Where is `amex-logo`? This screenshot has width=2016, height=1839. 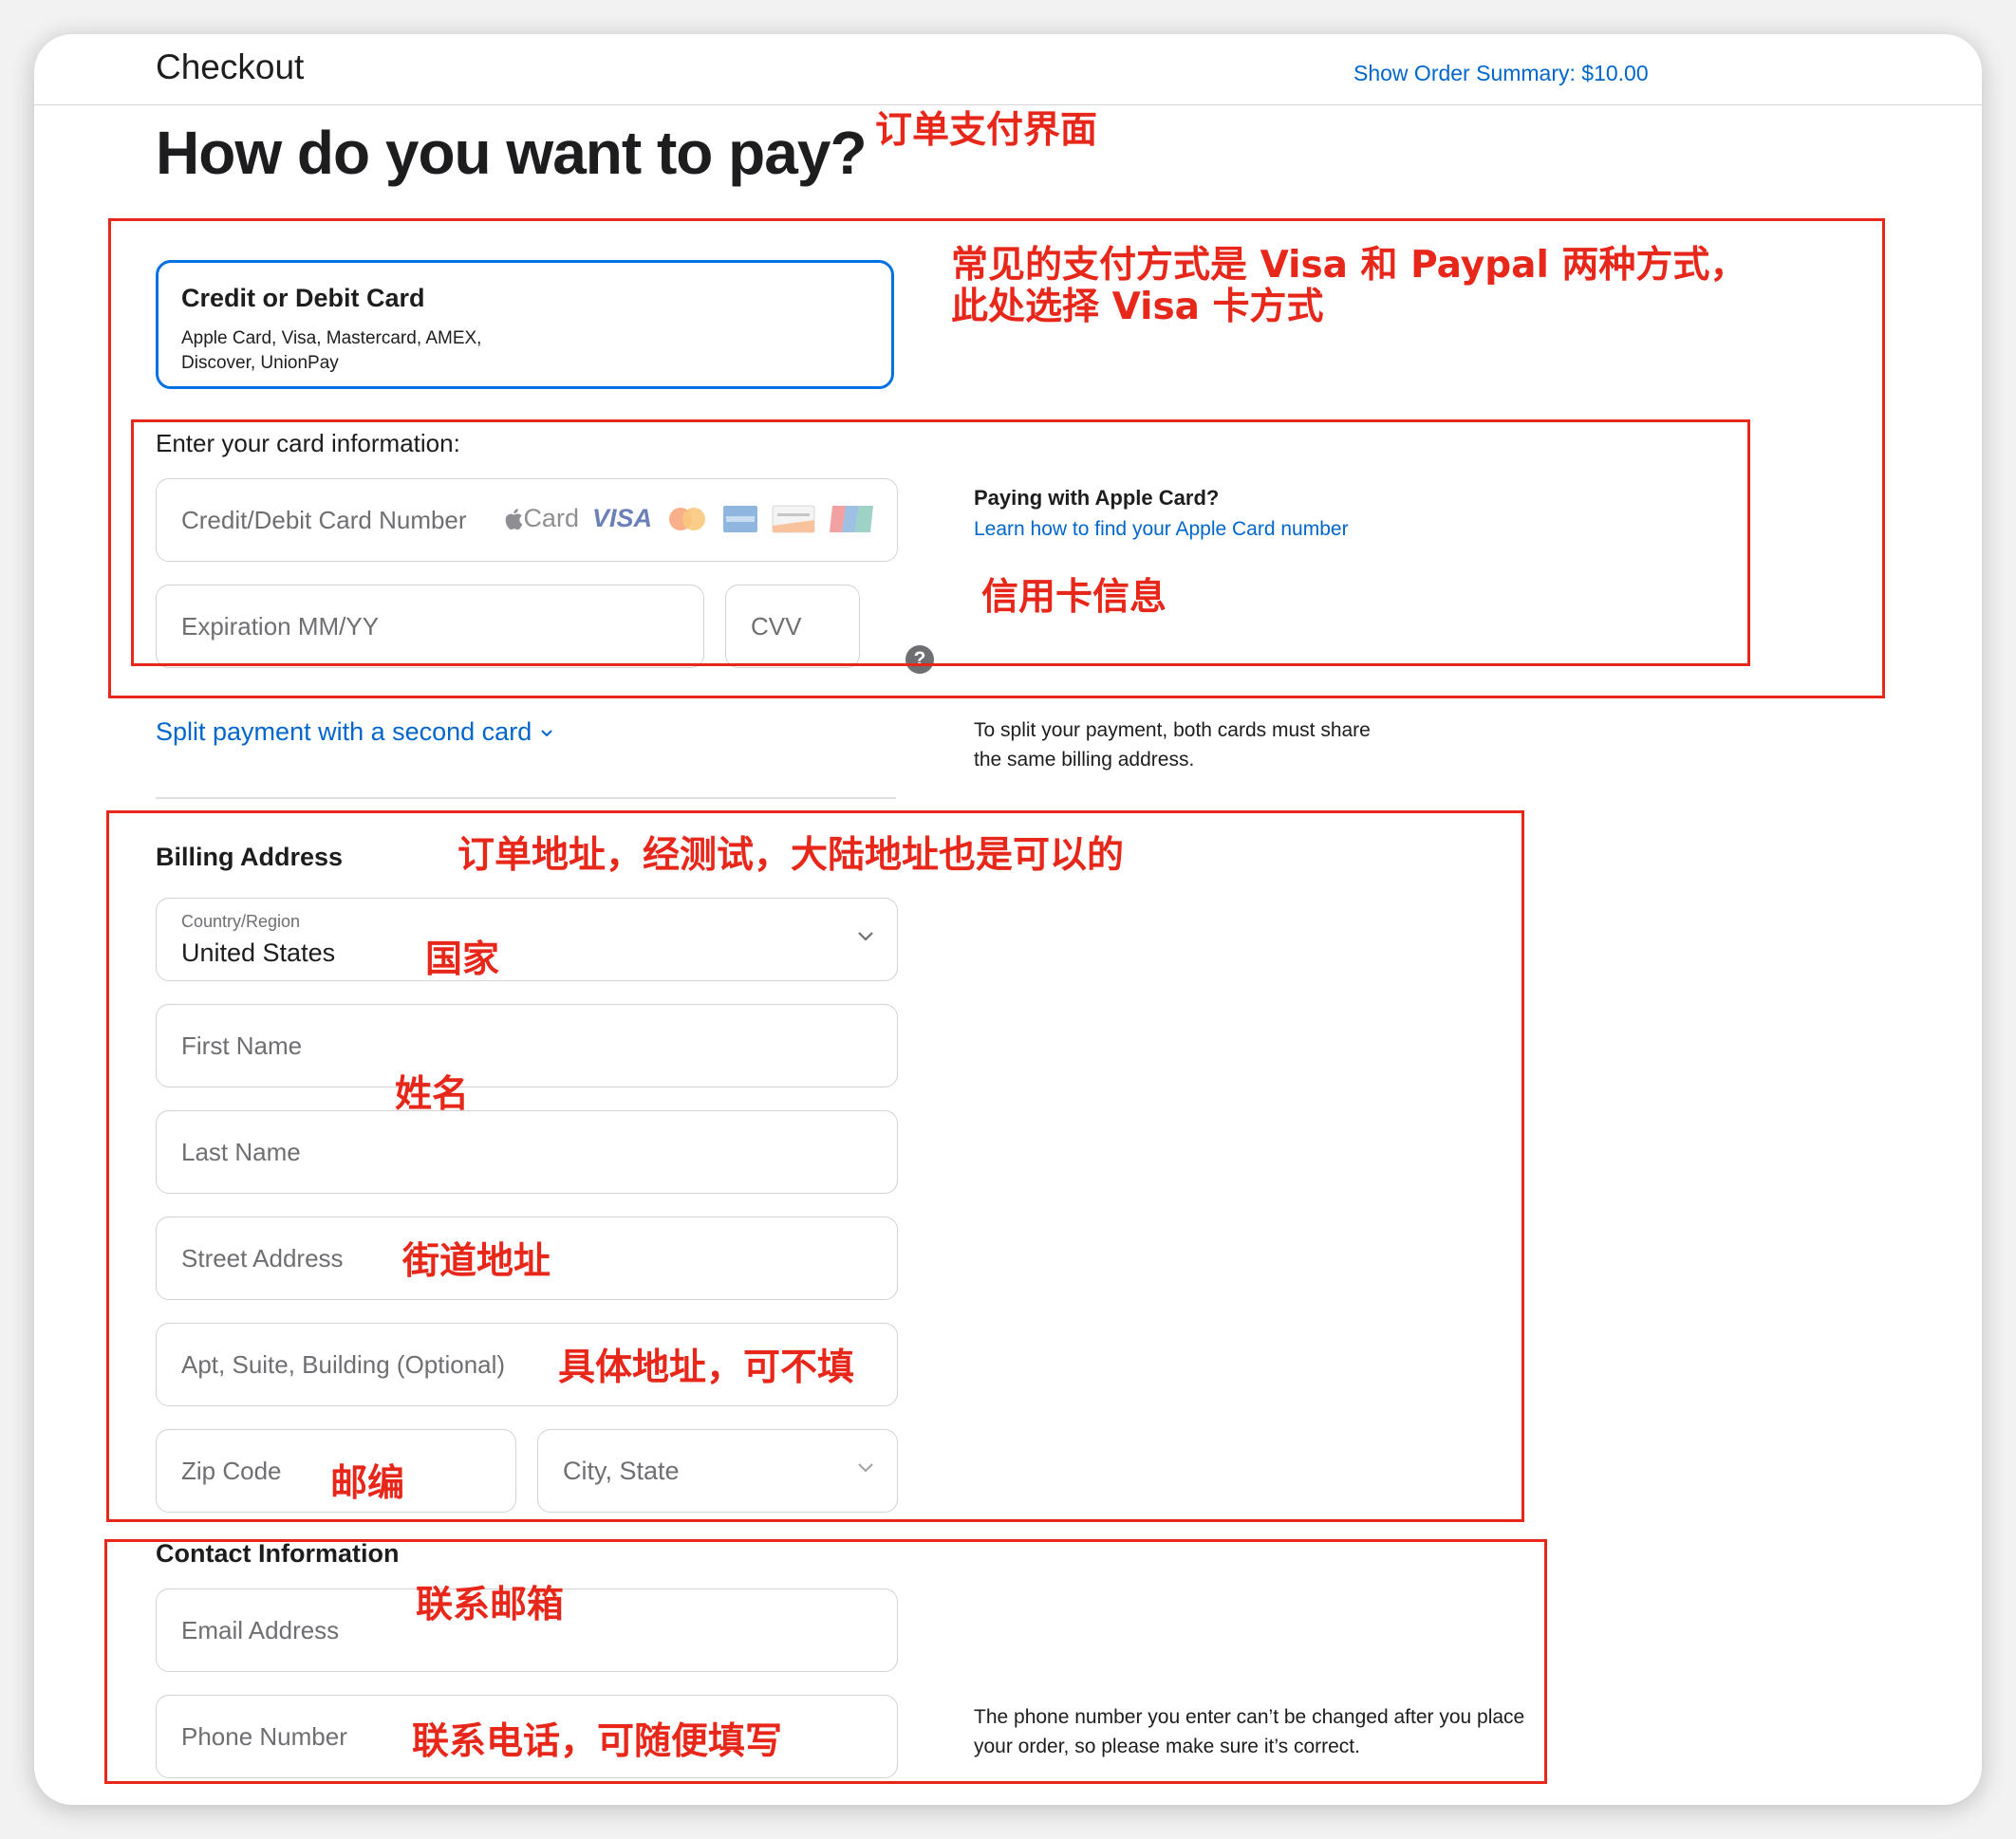
amex-logo is located at coordinates (740, 518).